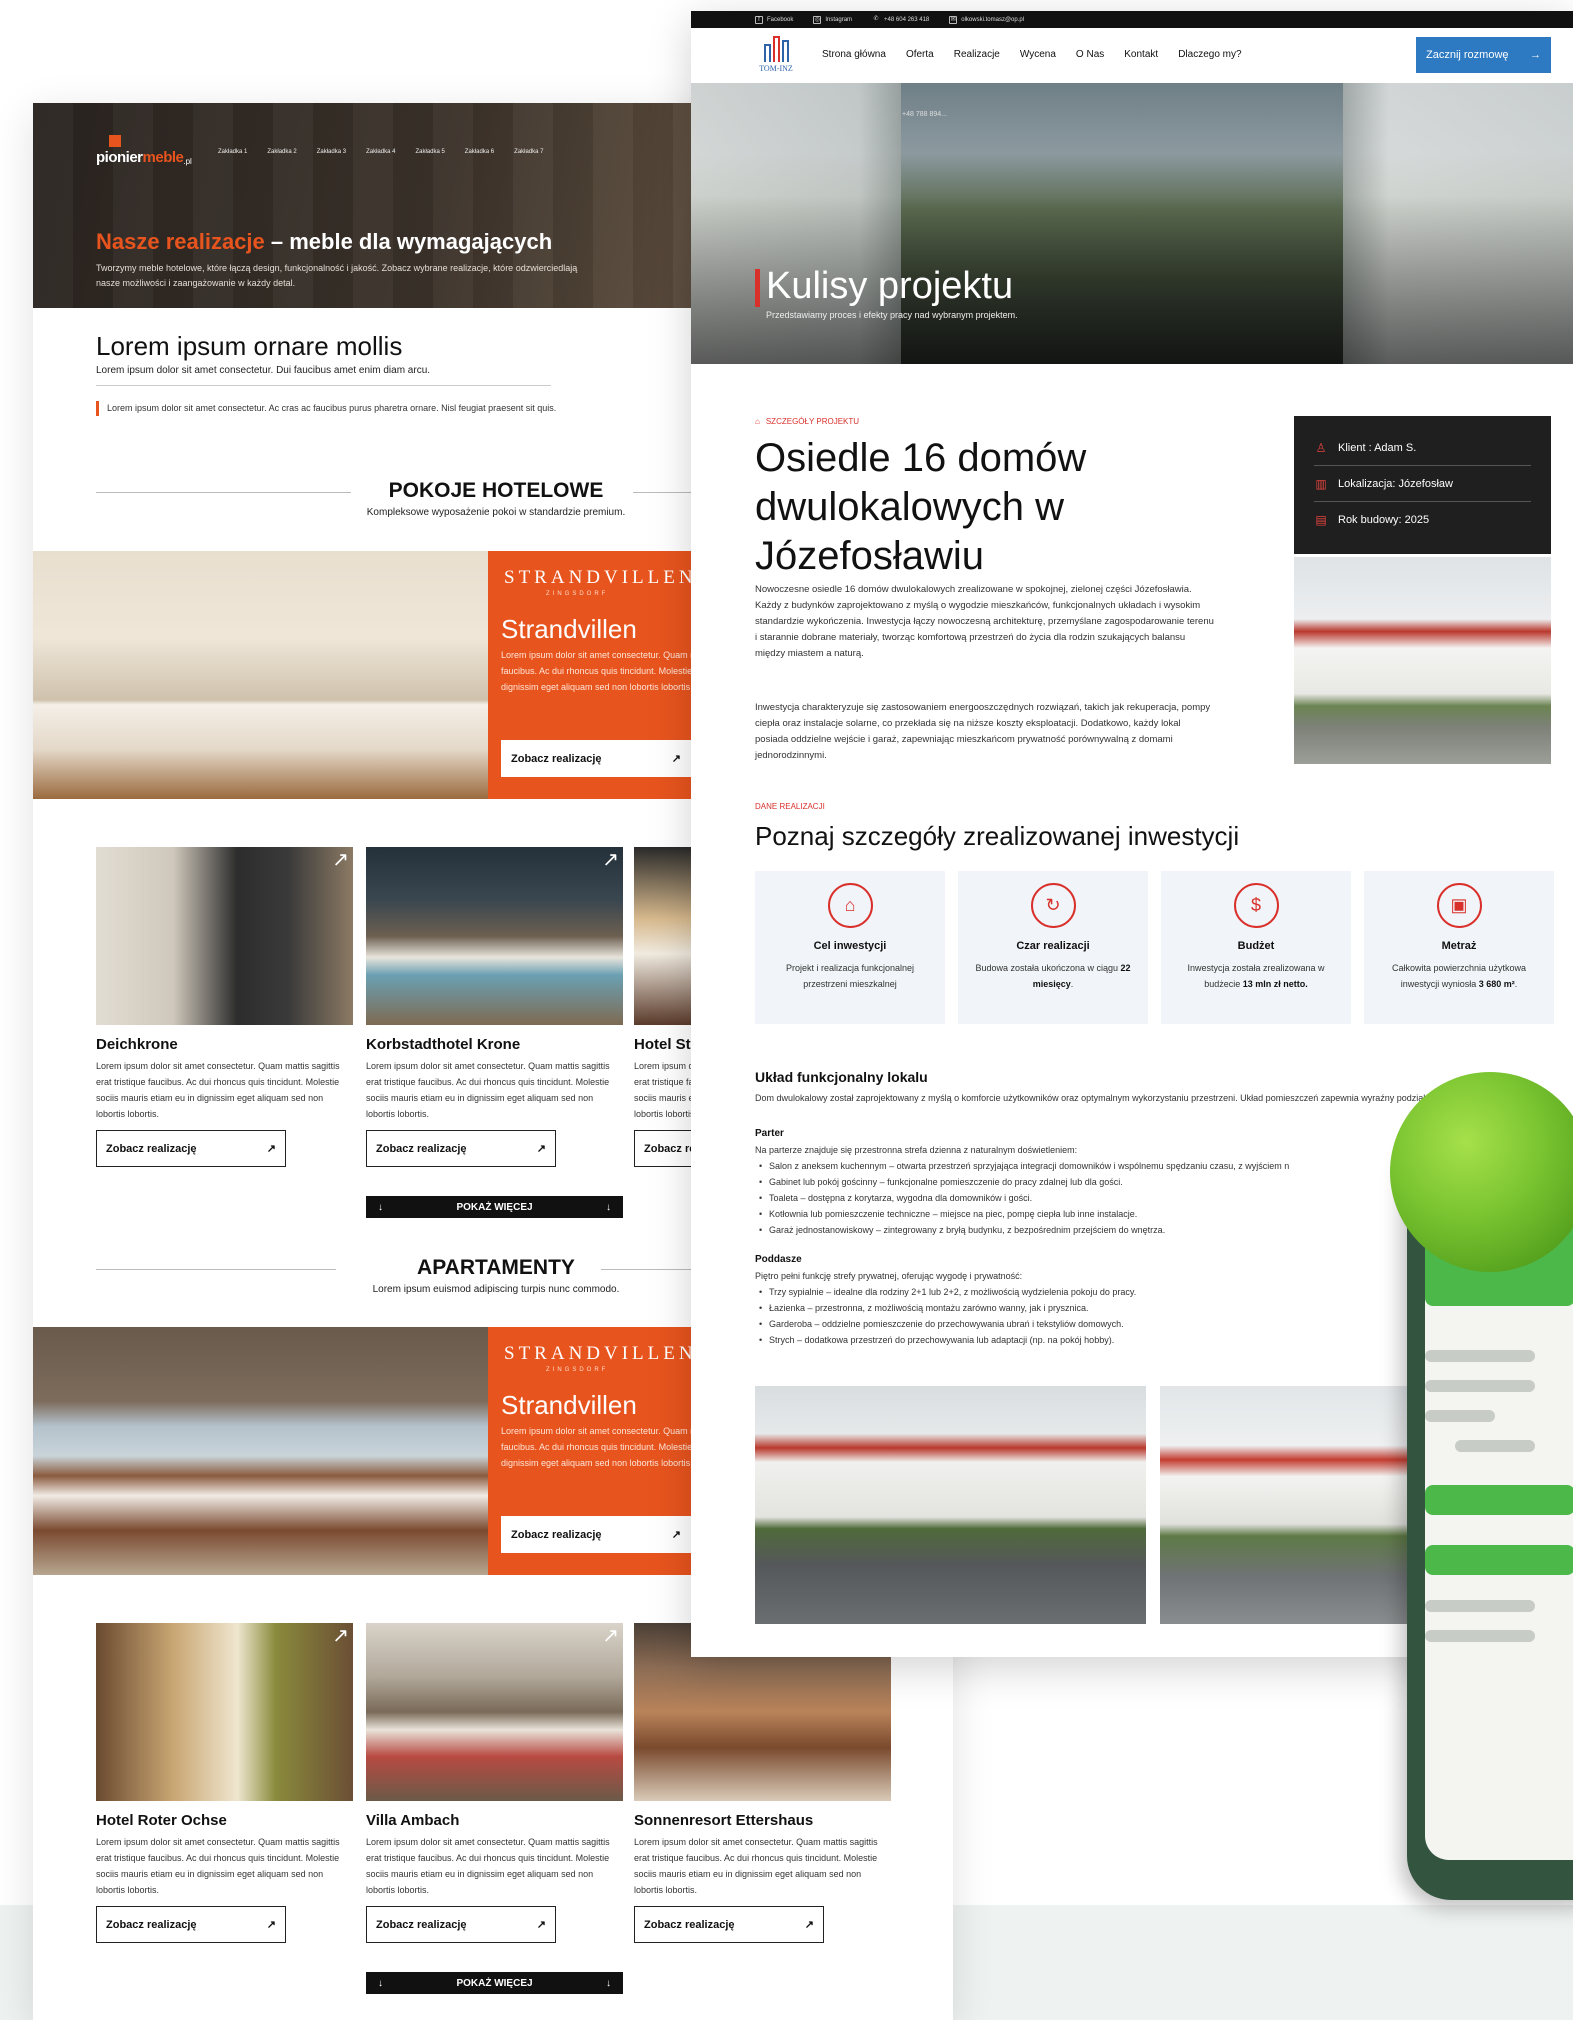 The height and width of the screenshot is (2020, 1573). I want to click on nav-item: Kontakt, so click(1141, 54).